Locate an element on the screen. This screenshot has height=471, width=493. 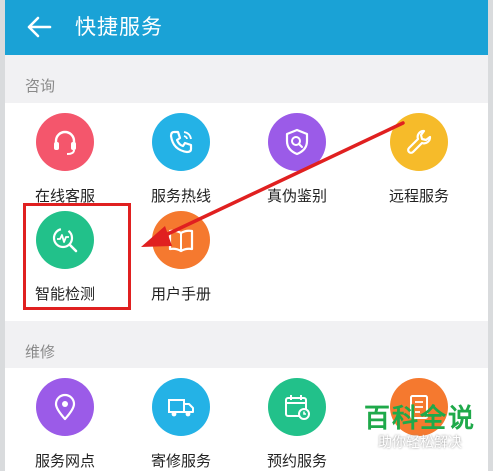
watermark-logo: 百科全说 助你轻松解决 is located at coordinates (420, 434).